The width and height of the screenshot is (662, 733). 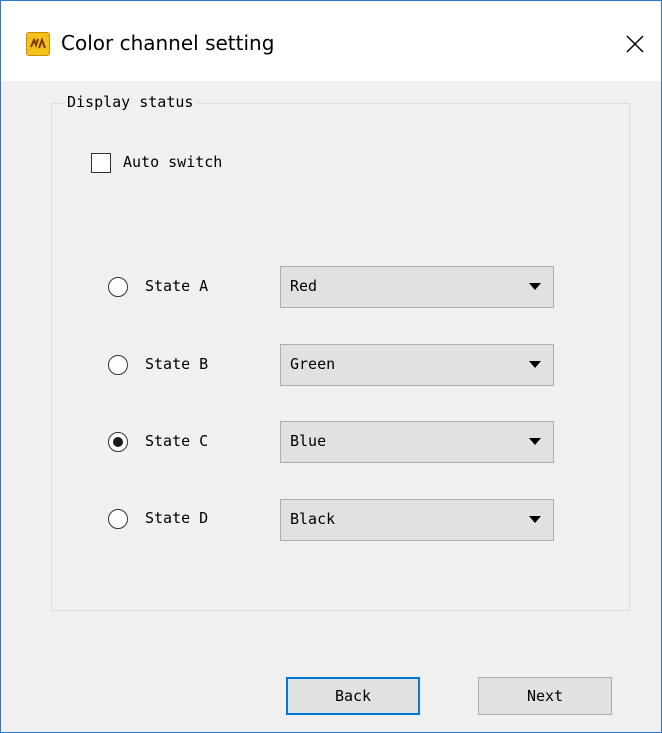 I want to click on state-c-color-value: Blue, so click(x=308, y=441).